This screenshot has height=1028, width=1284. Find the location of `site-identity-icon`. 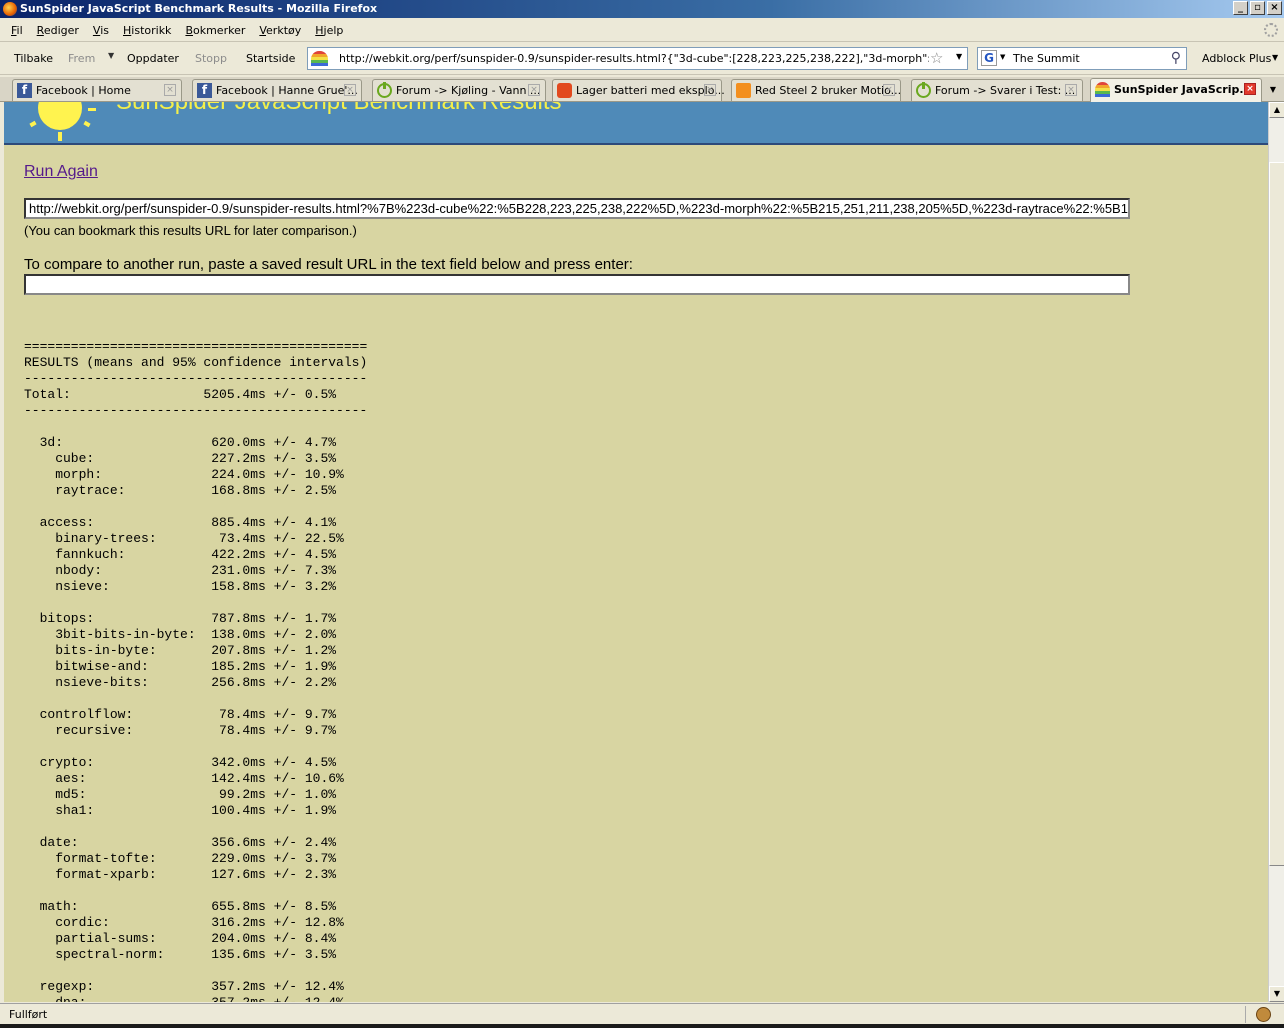

site-identity-icon is located at coordinates (319, 58).